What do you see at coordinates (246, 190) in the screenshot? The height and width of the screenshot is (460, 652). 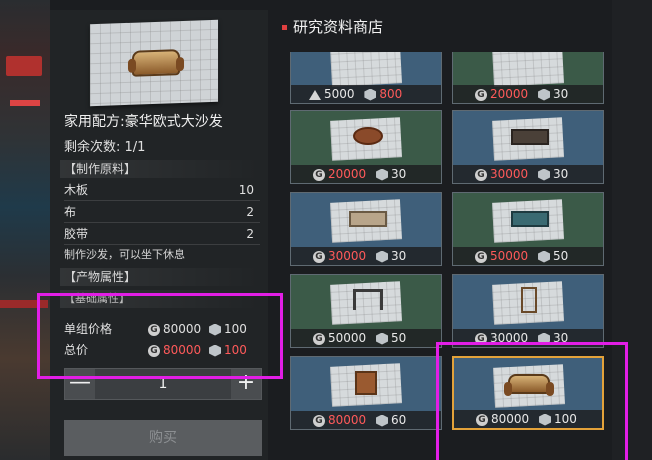 I see `material-qty: 10` at bounding box center [246, 190].